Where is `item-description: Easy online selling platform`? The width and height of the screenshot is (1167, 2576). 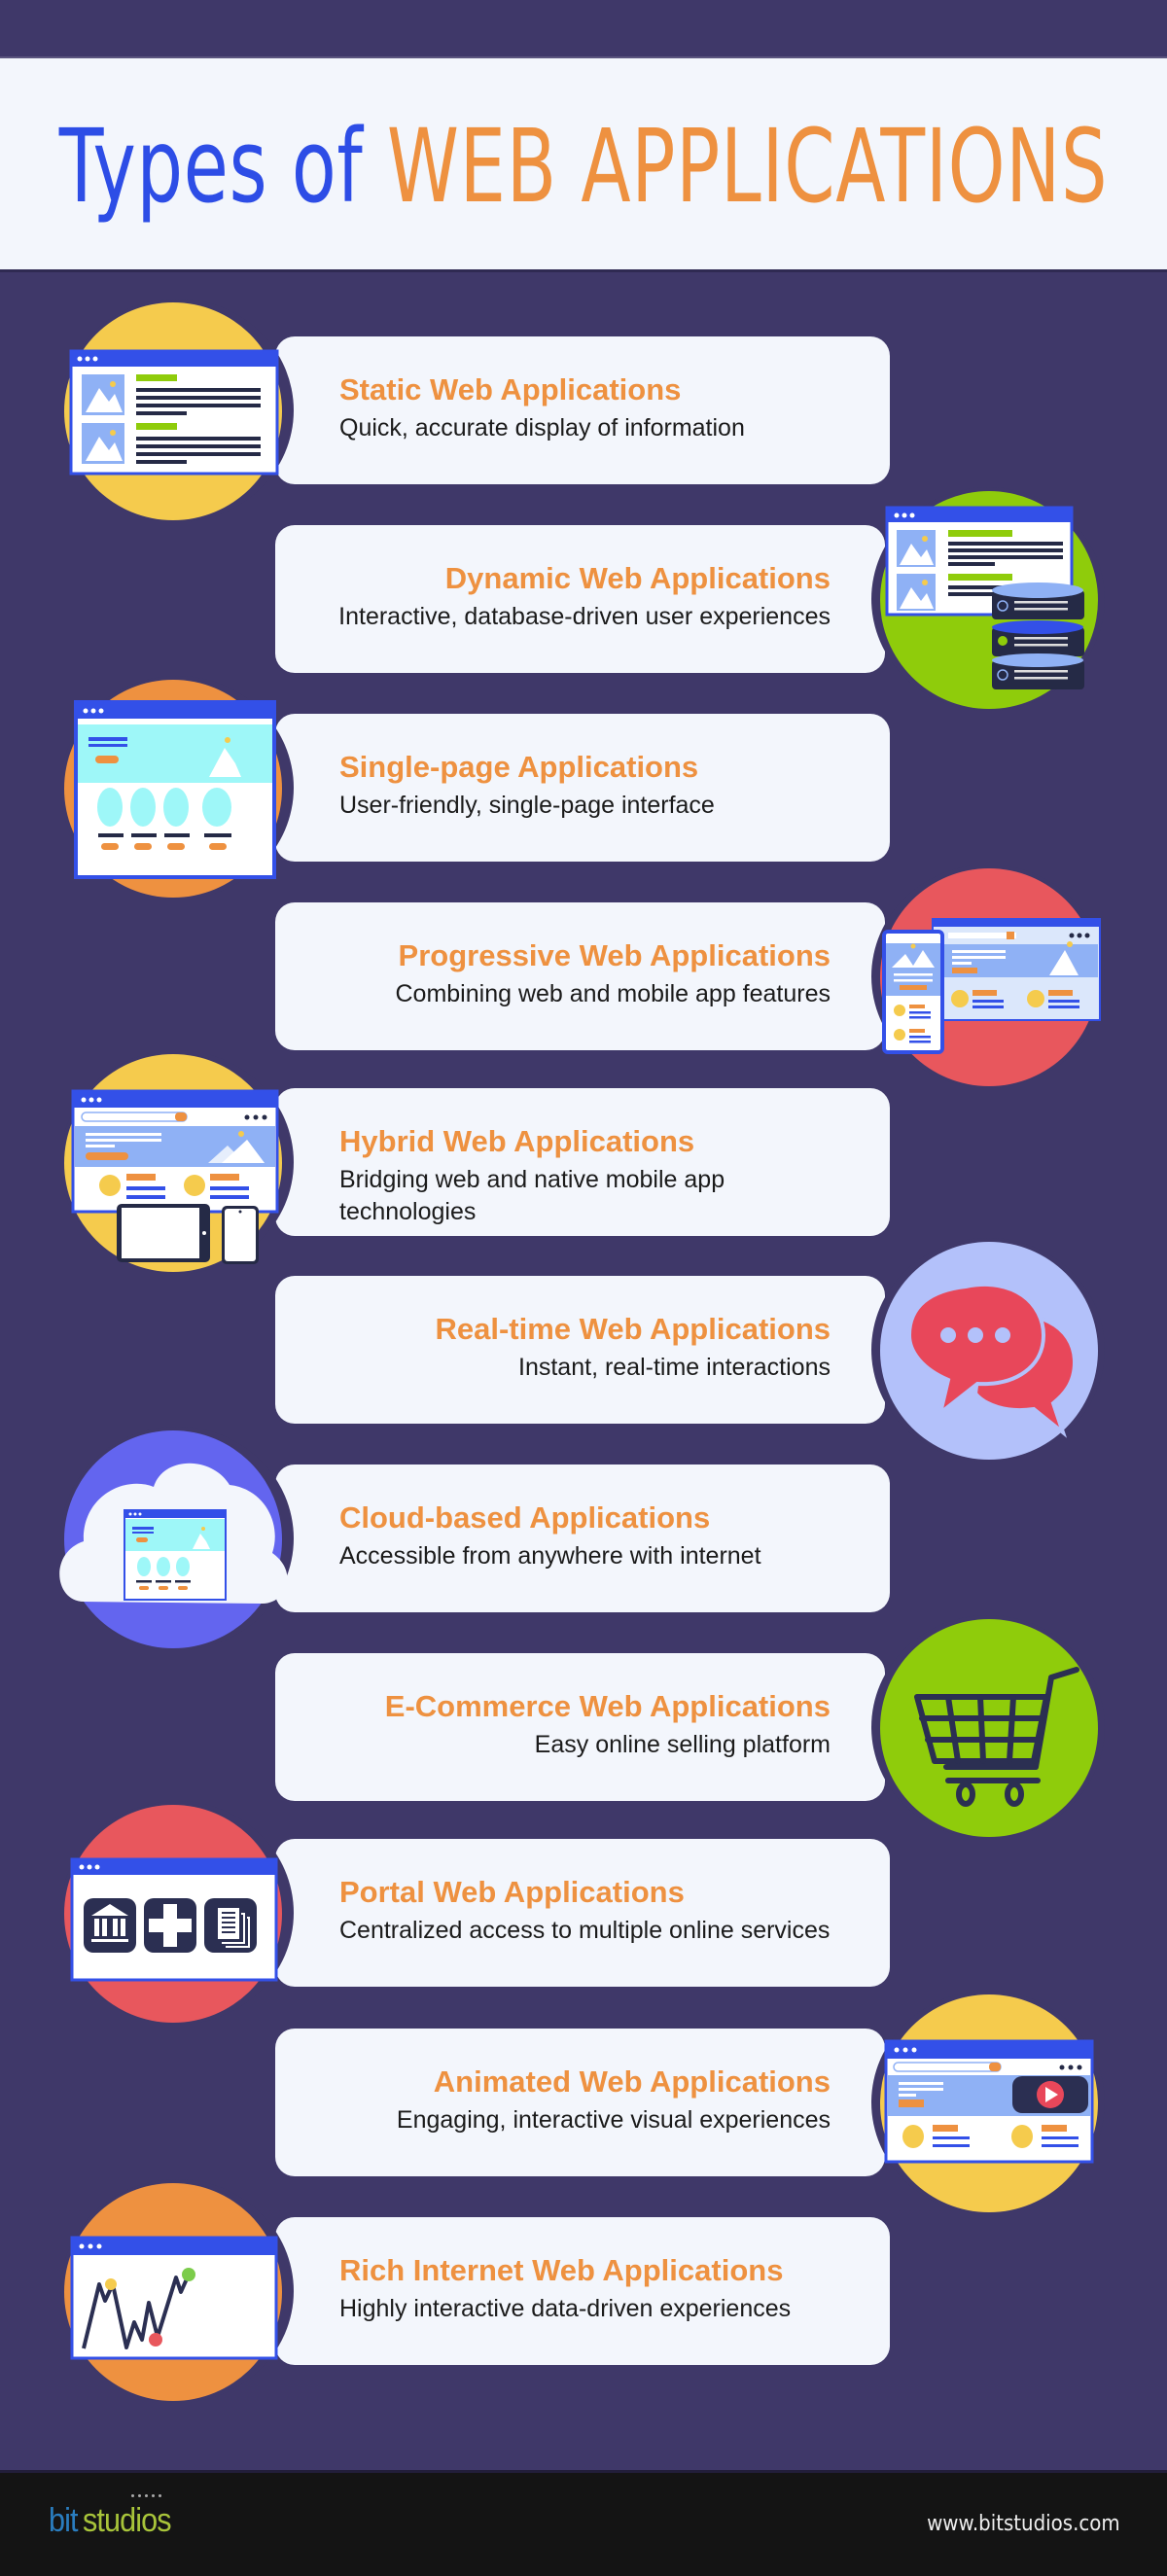 item-description: Easy online selling platform is located at coordinates (682, 1744).